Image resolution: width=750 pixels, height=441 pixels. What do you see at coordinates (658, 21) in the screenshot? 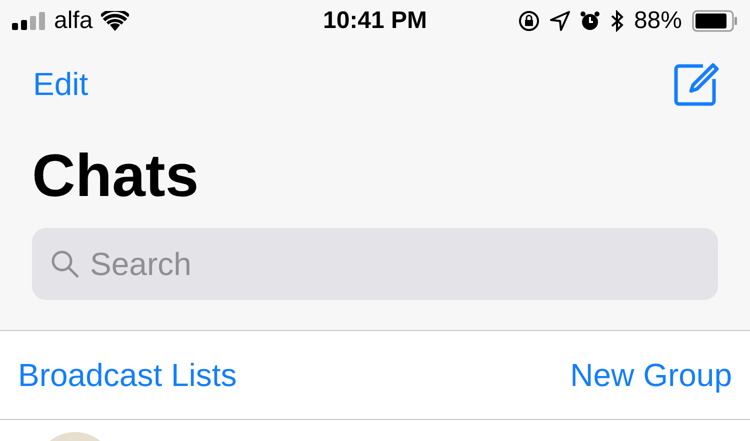
I see `battery-percentage: 88%` at bounding box center [658, 21].